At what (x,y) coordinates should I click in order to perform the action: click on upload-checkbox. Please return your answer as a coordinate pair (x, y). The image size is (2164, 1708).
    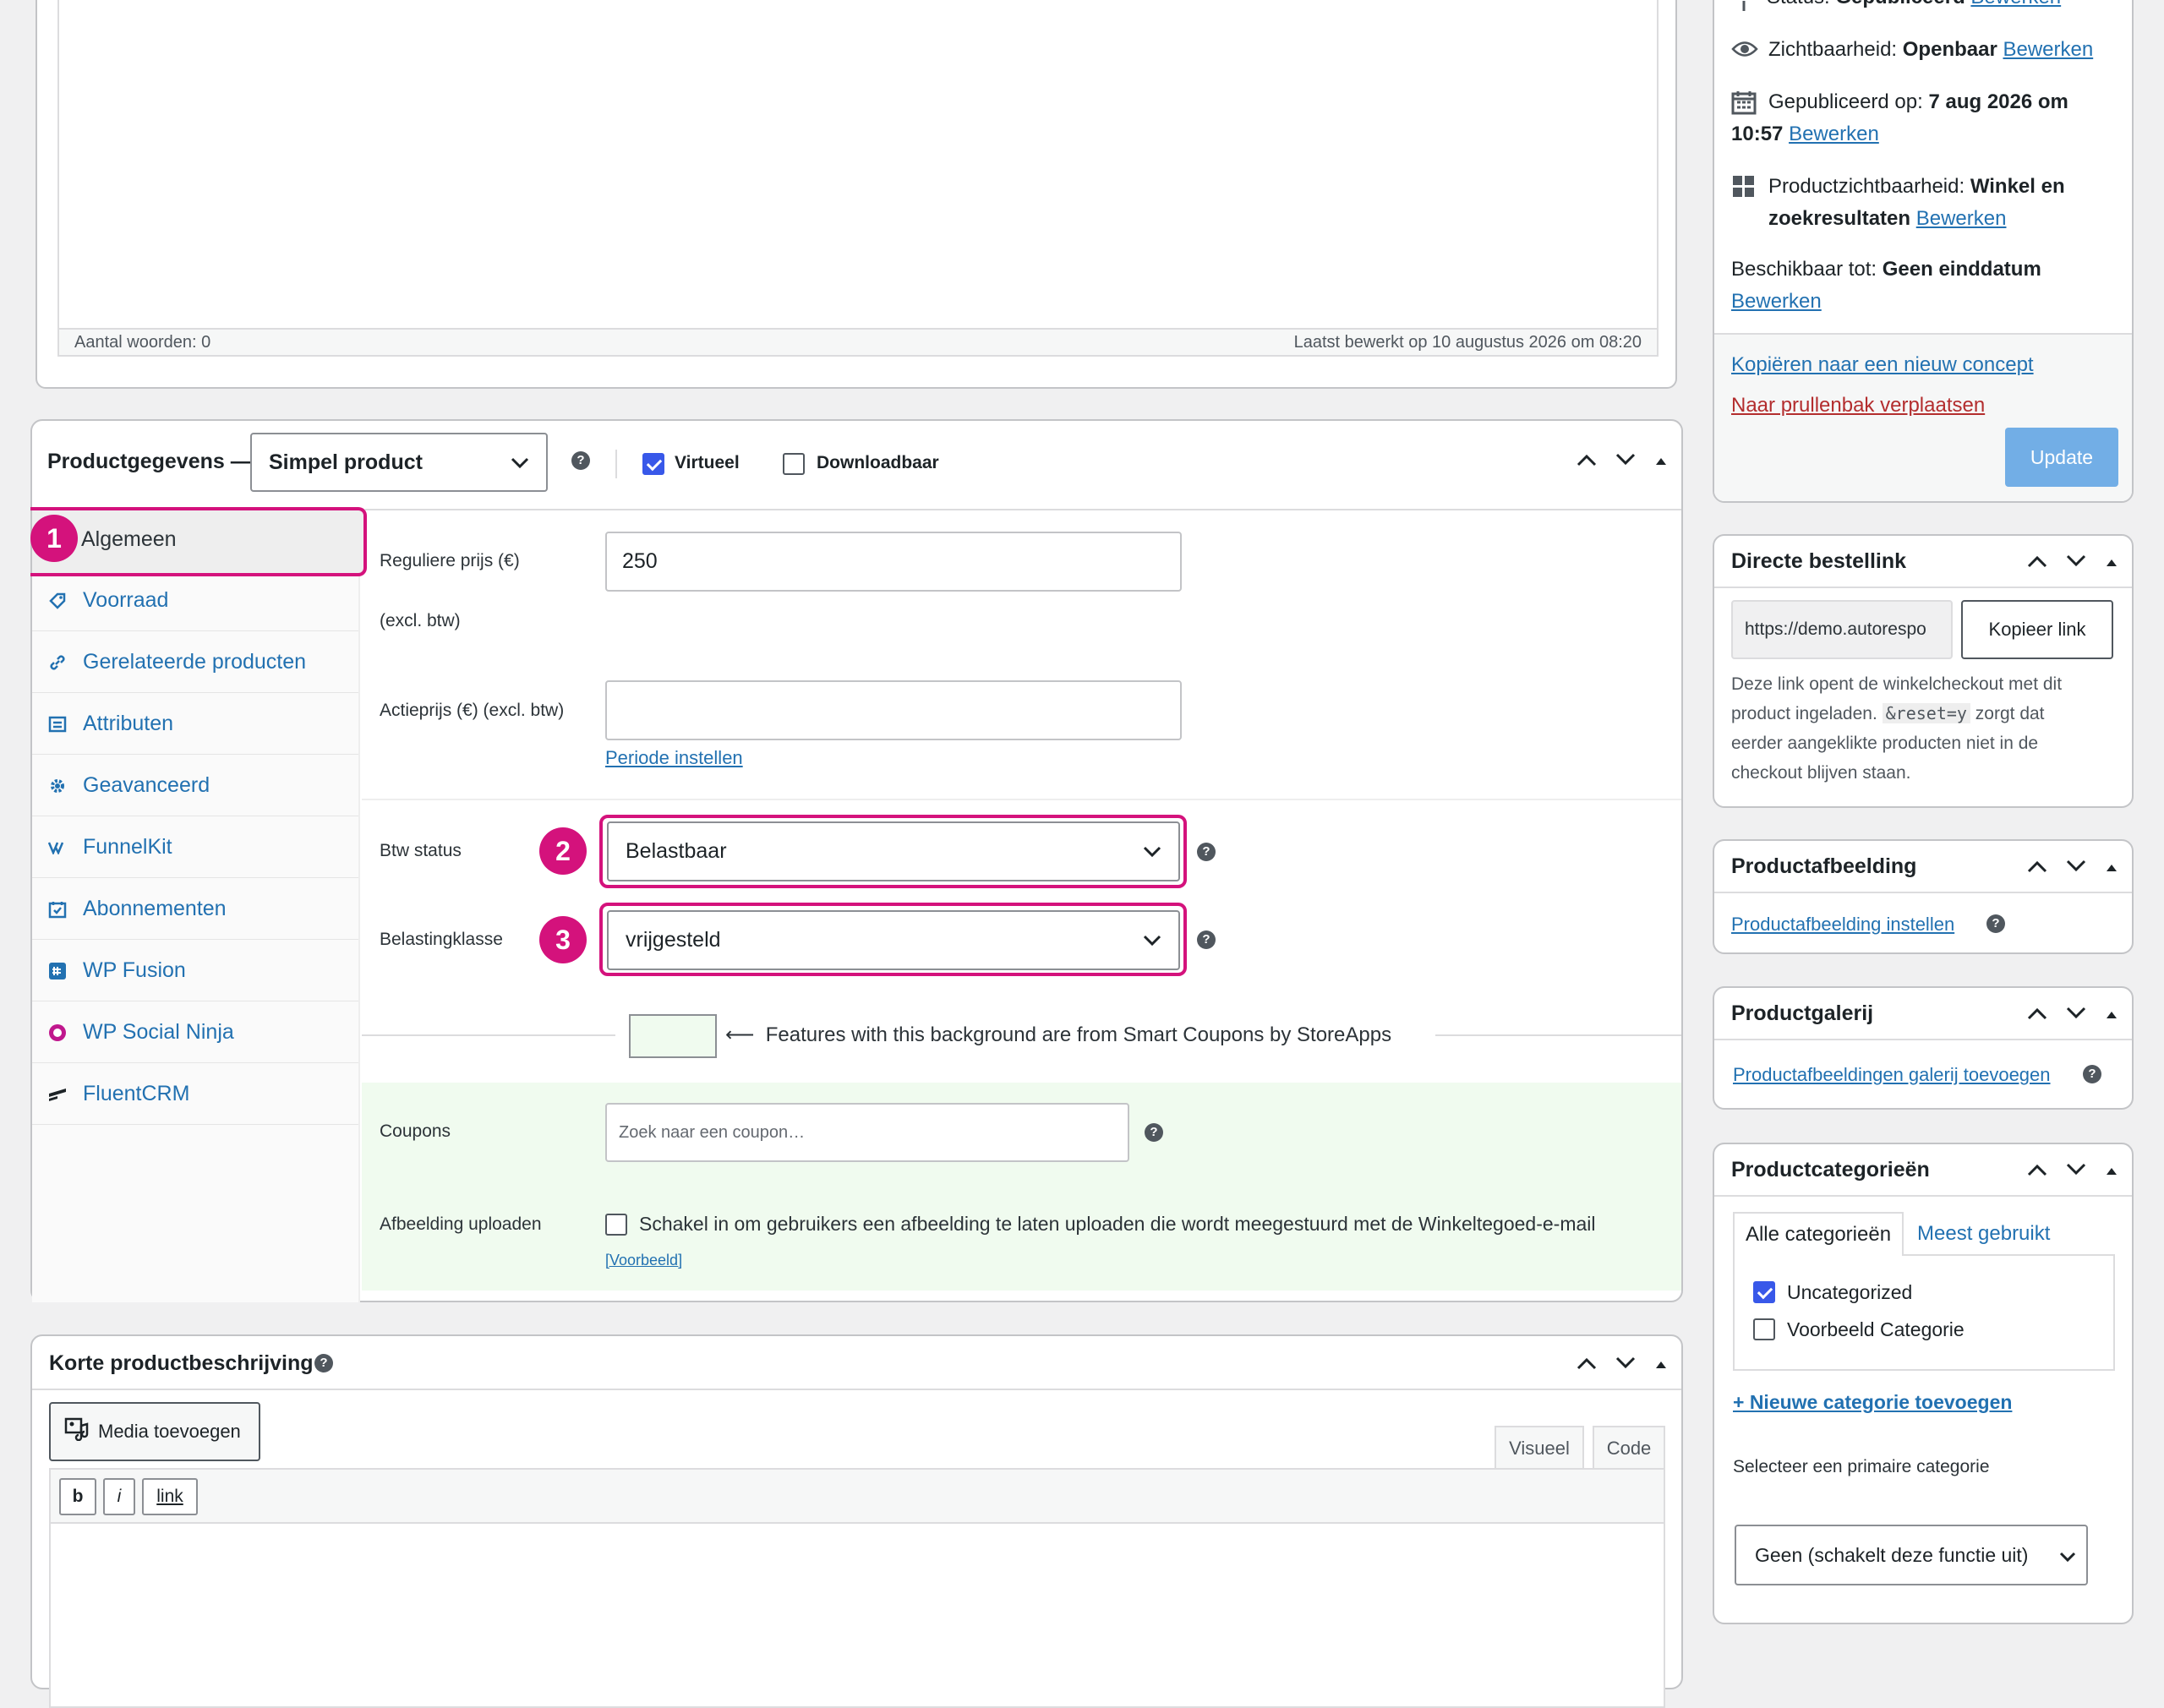
    Looking at the image, I should click on (616, 1225).